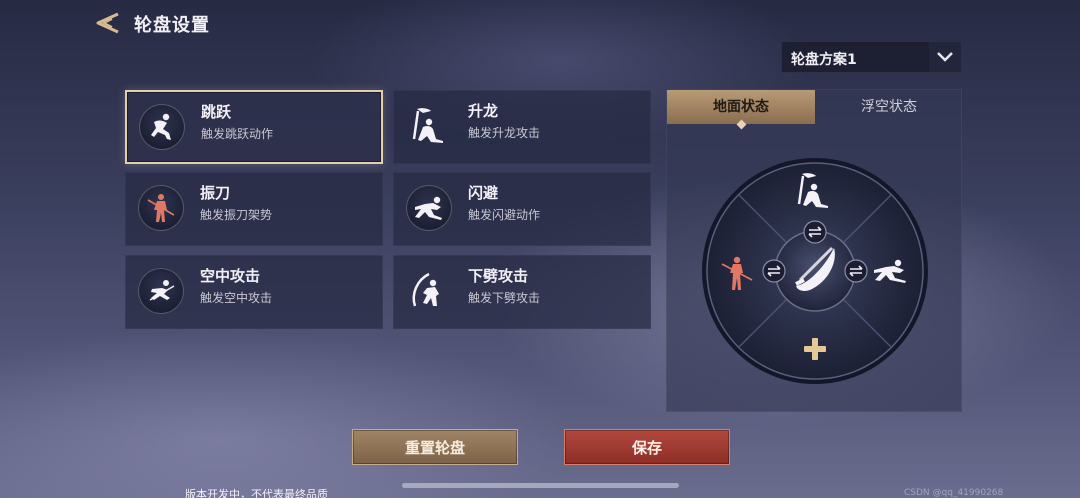 This screenshot has height=498, width=1080. Describe the element at coordinates (815, 271) in the screenshot. I see `skill-wheel` at that location.